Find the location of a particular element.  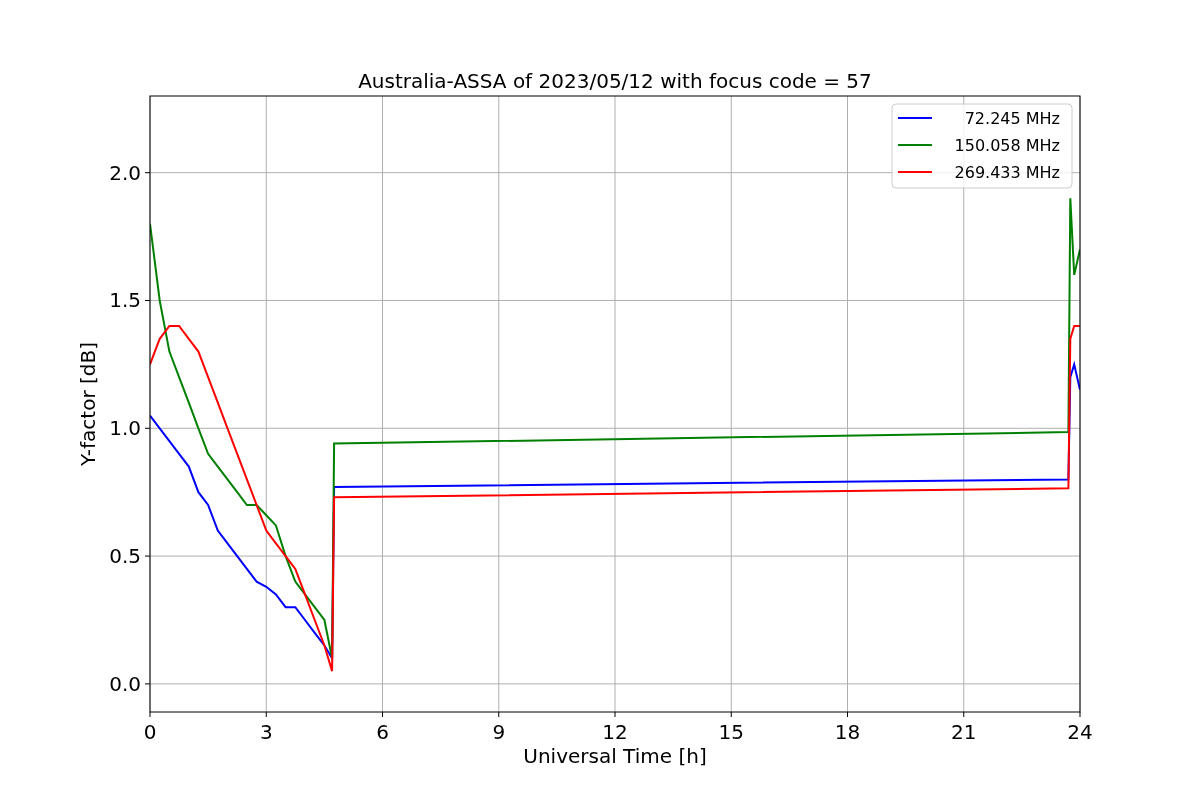

tick-label: 18 is located at coordinates (847, 732).